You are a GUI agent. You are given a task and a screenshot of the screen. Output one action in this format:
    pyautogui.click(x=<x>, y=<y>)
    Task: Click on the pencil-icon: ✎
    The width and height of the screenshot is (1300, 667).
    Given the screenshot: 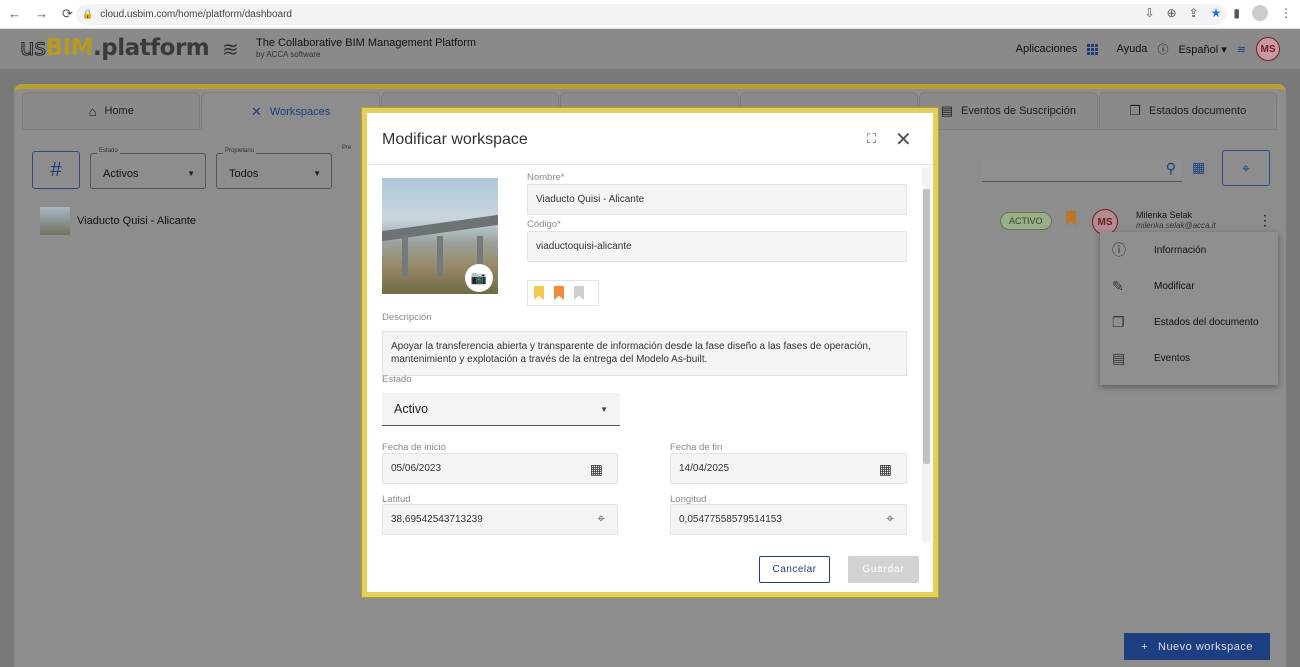 What is the action you would take?
    pyautogui.click(x=1118, y=285)
    